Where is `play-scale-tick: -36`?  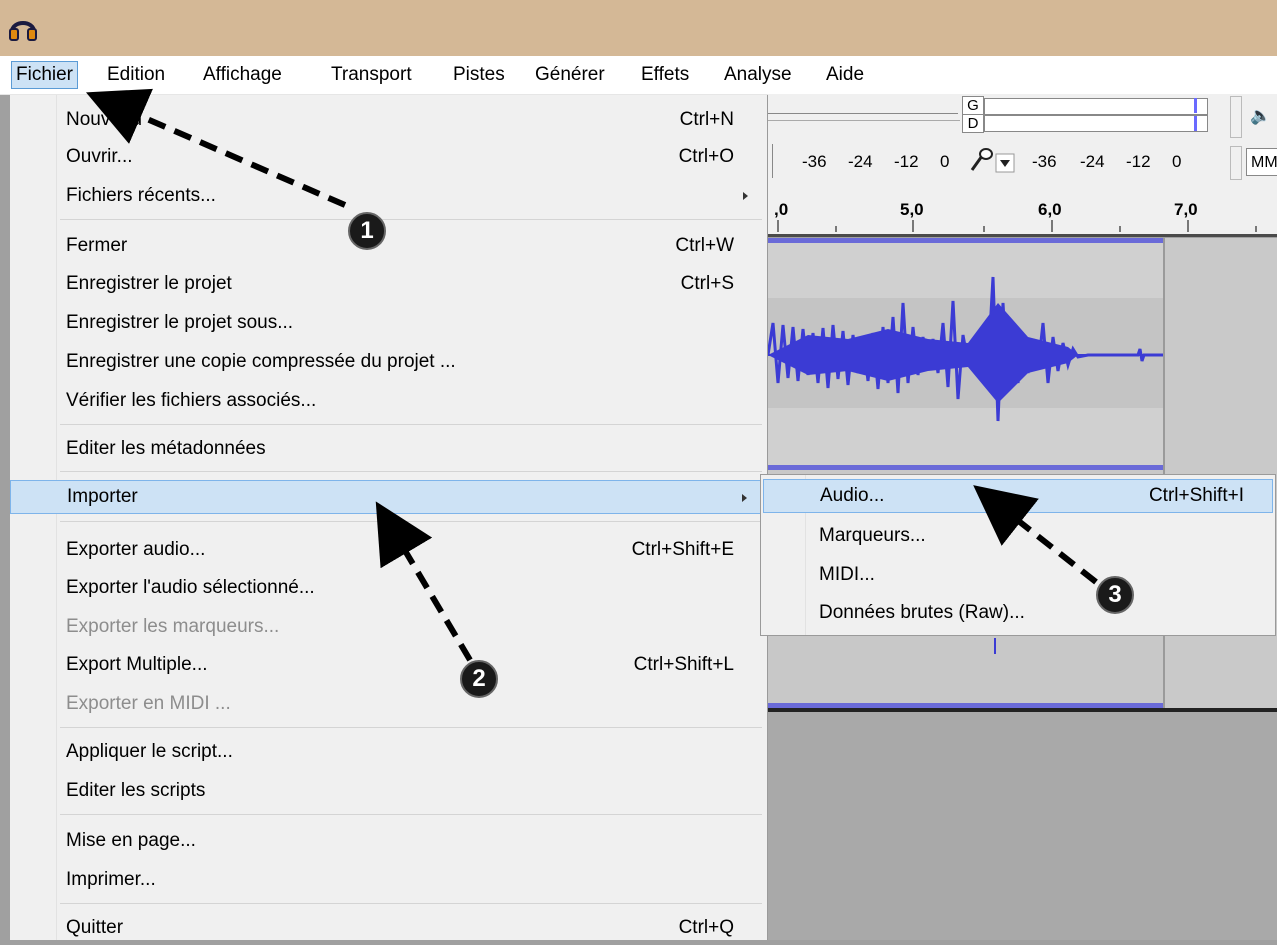 play-scale-tick: -36 is located at coordinates (1044, 161).